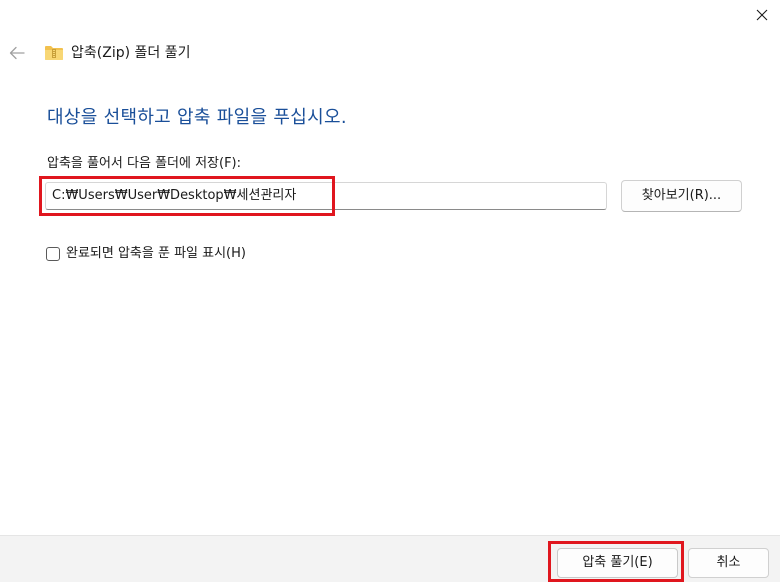 This screenshot has height=582, width=780. I want to click on extract-button: 압축 풀기(E), so click(617, 563).